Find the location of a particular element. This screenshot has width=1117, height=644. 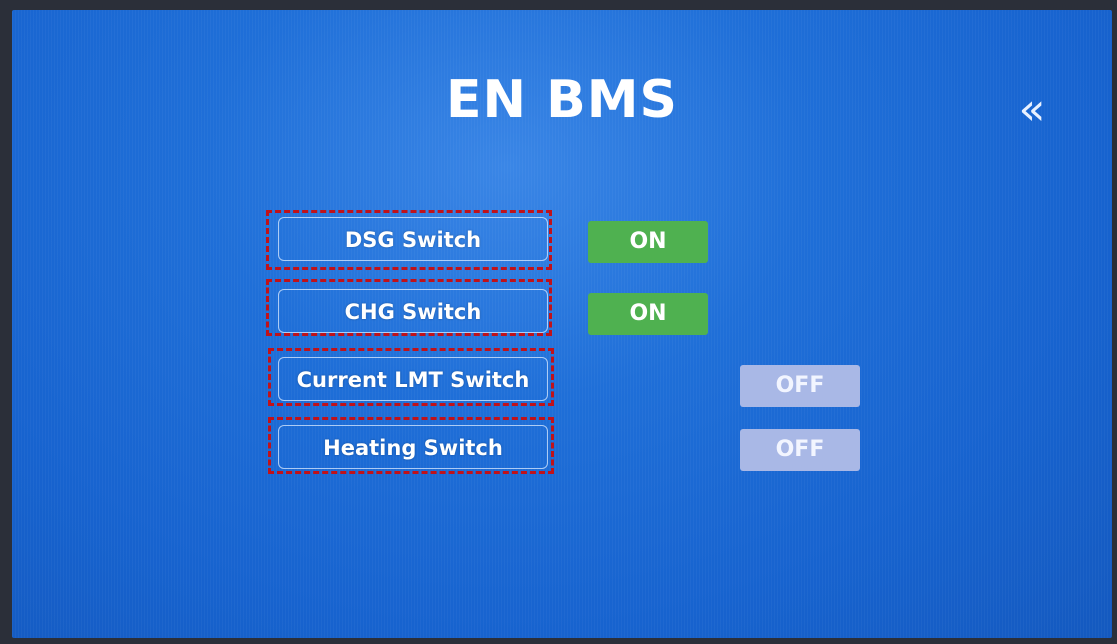

chg-switch-label: CHG Switch is located at coordinates (413, 311).